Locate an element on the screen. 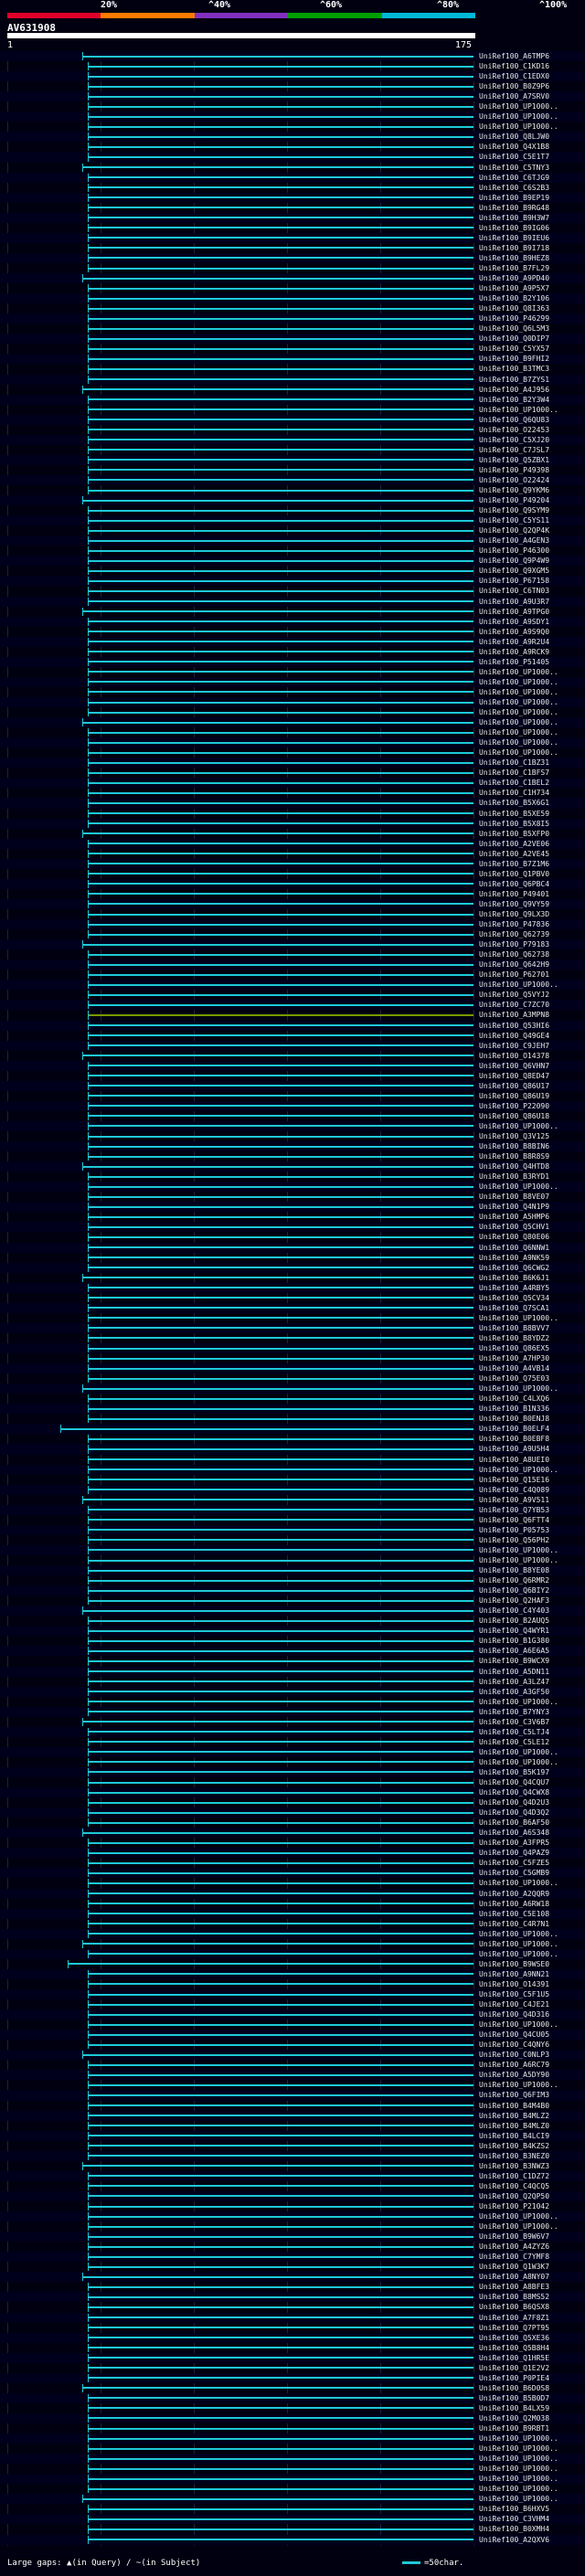  hit-label-link: UniRef100_B0ELF4 is located at coordinates (514, 1429).